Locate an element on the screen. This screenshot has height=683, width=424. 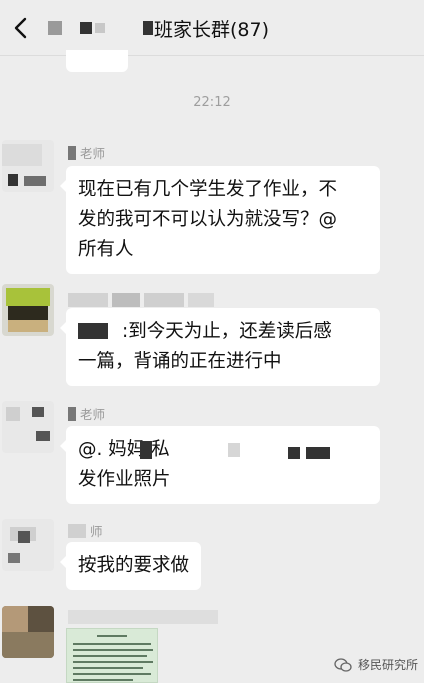
message-bubble: :到今天为止，还差读后感 一篇，背诵的正在进行中 is located at coordinates (220, 347).